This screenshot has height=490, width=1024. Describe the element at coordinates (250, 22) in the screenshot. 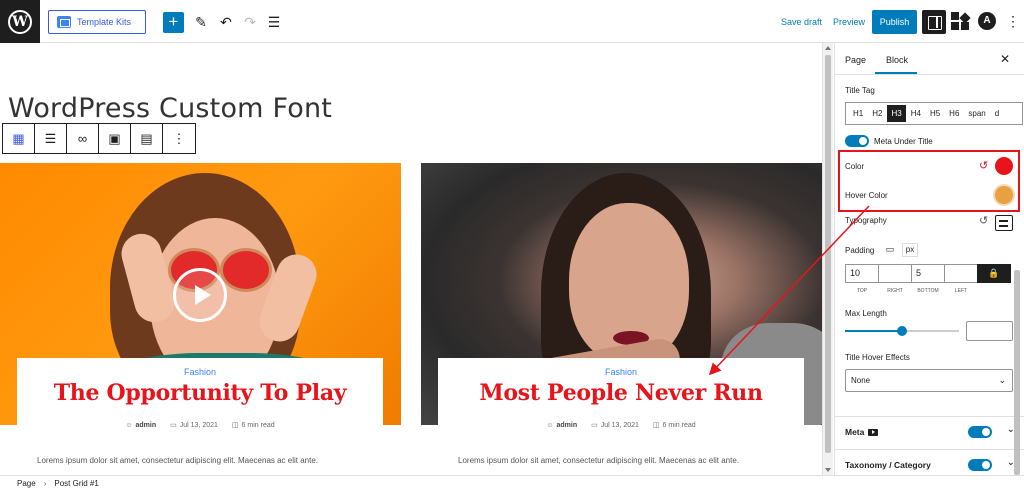

I see `redo-icon: ↷` at that location.